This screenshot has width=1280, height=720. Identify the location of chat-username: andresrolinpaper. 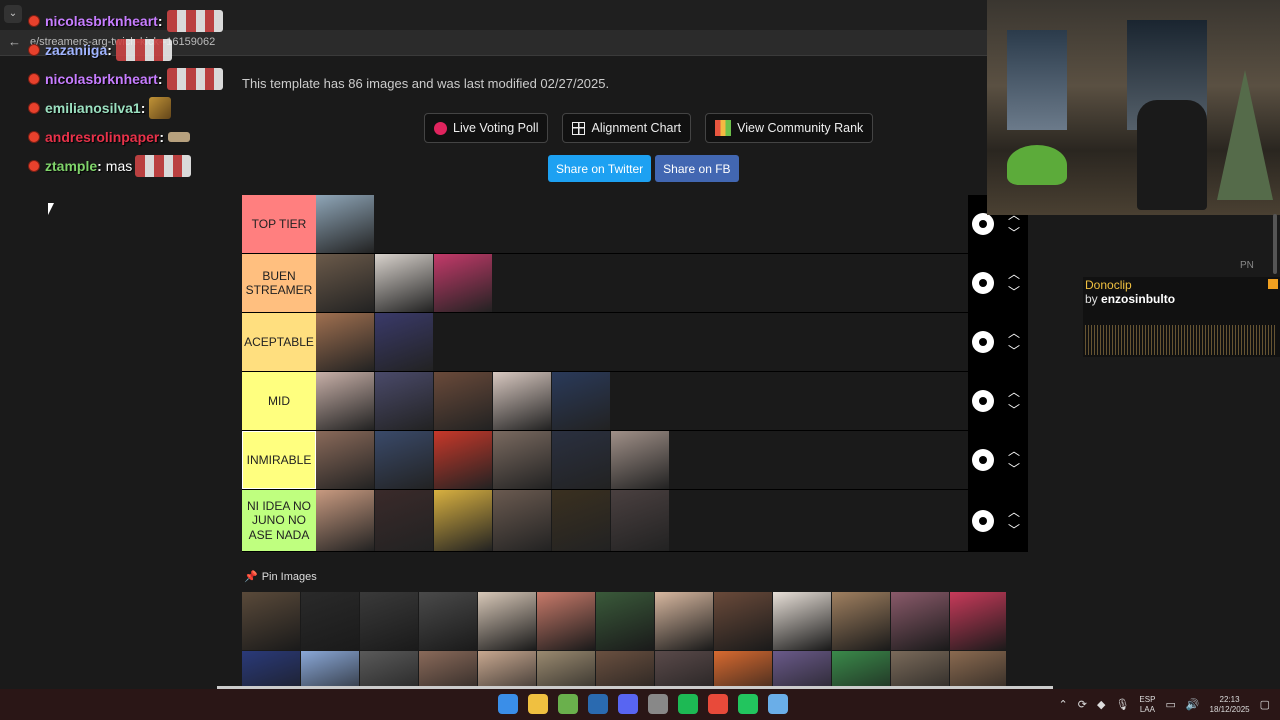
(102, 137).